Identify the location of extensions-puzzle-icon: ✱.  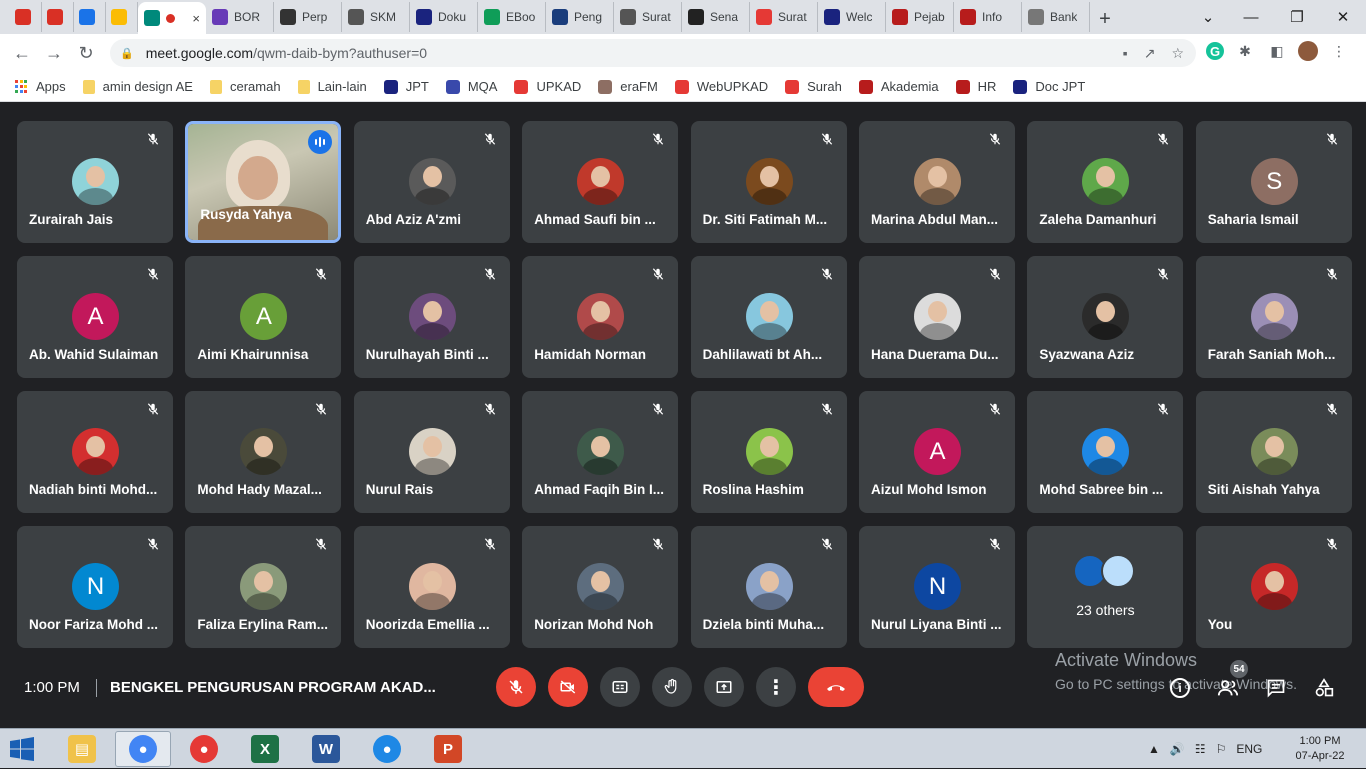
(1245, 51).